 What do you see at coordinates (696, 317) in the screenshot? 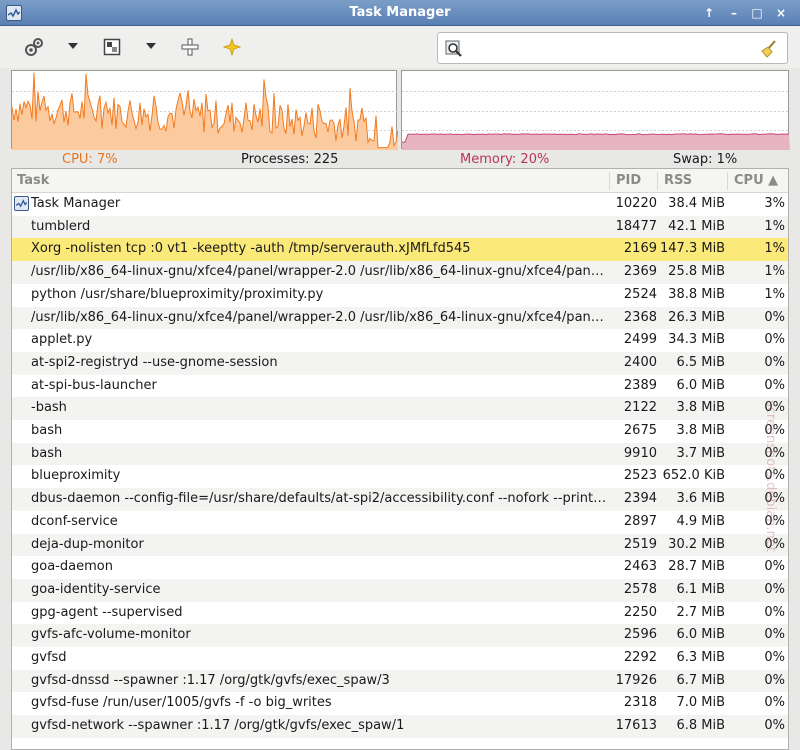
I see `rss-cell: 26.3 MiB` at bounding box center [696, 317].